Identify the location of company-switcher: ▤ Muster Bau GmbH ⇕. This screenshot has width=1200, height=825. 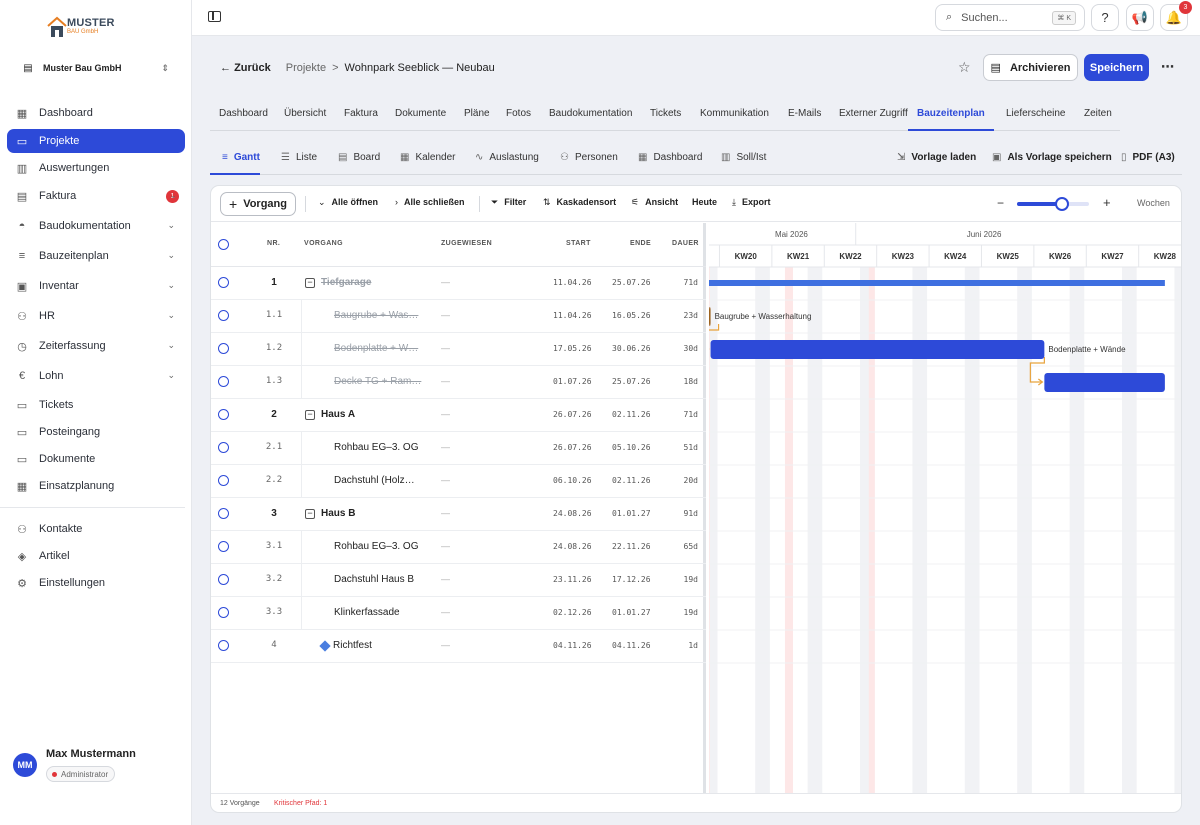
(96, 68).